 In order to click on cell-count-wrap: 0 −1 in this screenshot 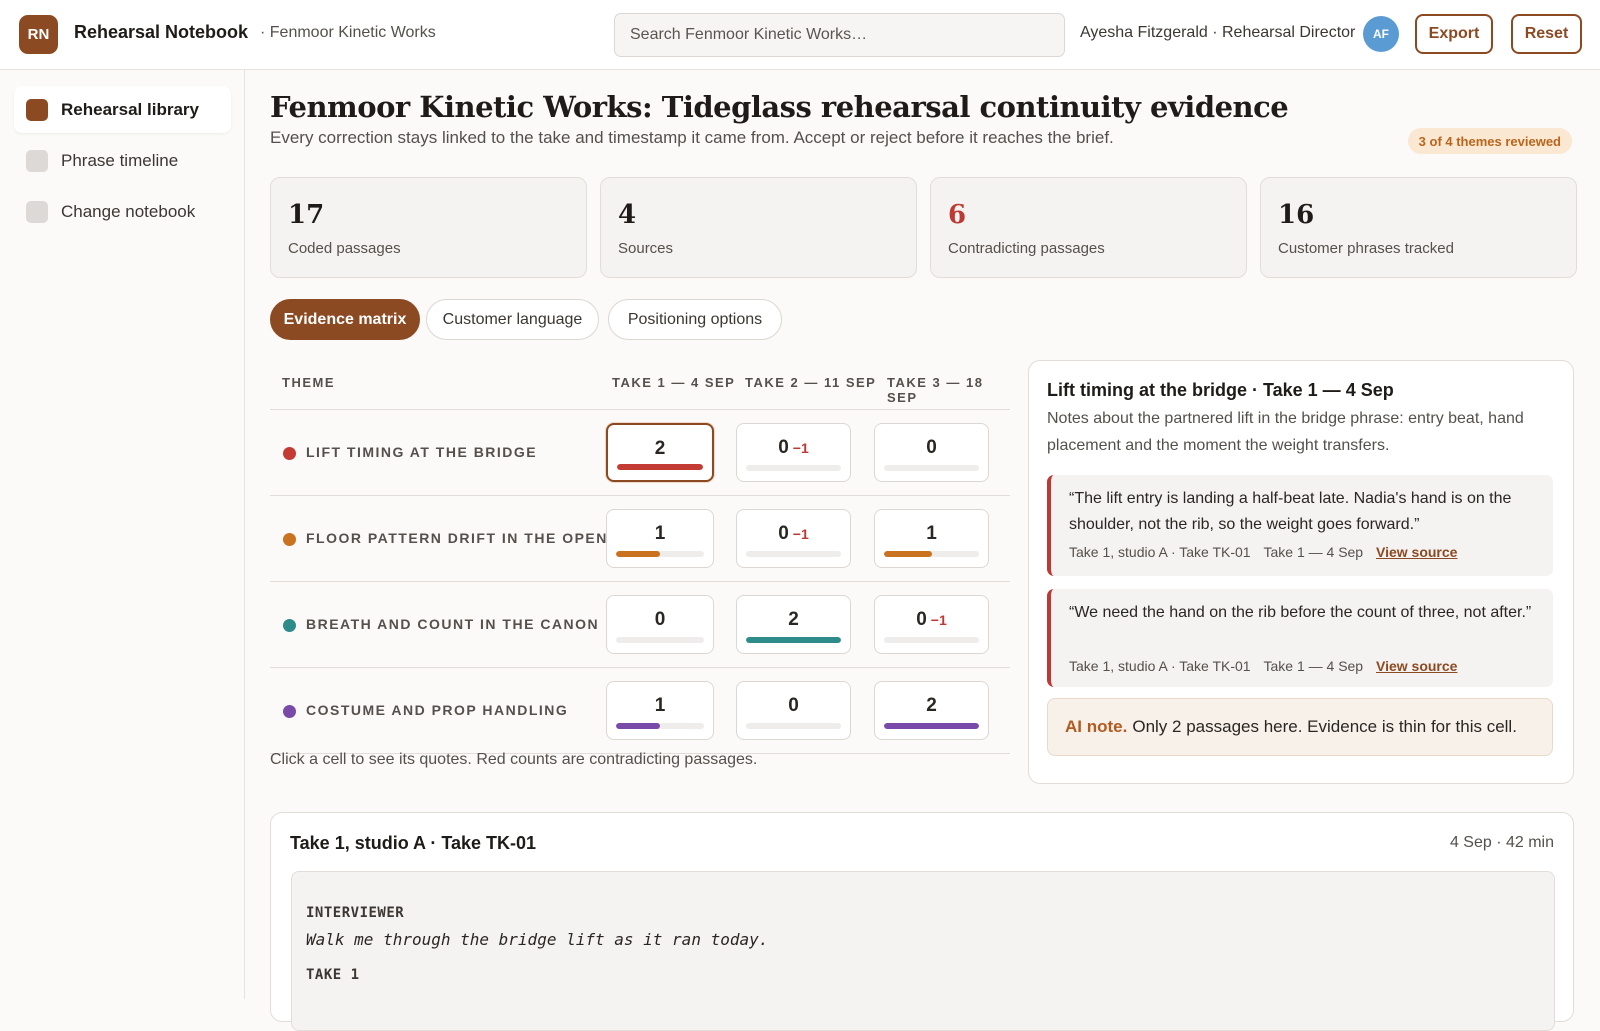, I will do `click(793, 448)`.